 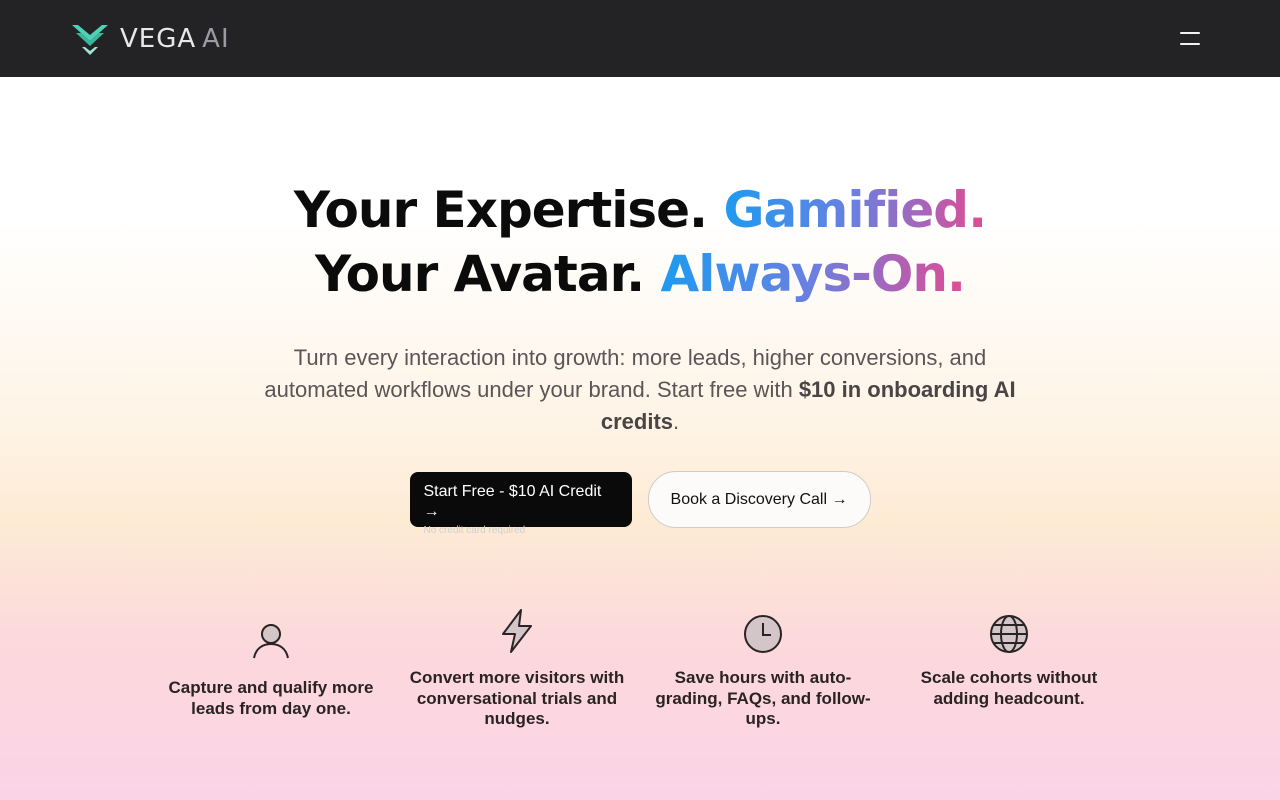 I want to click on user-icon, so click(x=271, y=641).